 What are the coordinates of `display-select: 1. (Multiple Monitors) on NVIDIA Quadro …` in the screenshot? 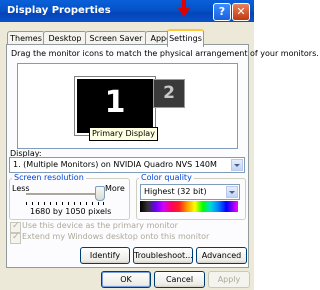 It's located at (127, 165).